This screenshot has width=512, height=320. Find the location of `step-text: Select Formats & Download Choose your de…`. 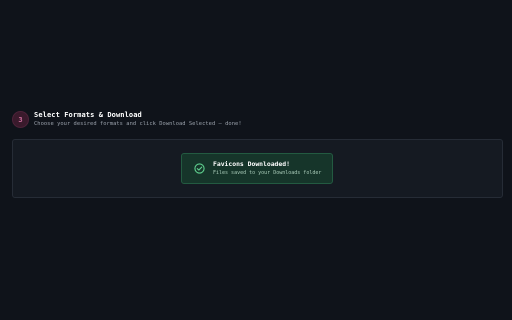

step-text: Select Formats & Download Choose your de… is located at coordinates (138, 118).